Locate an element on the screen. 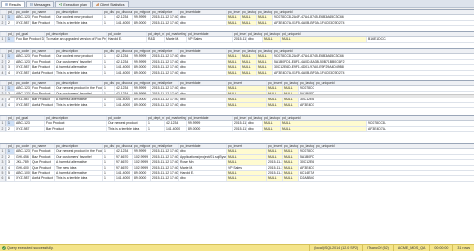 Image resolution: width=474 pixels, height=251 pixels. table-cell: Our customers' favorite! is located at coordinates (78, 157).